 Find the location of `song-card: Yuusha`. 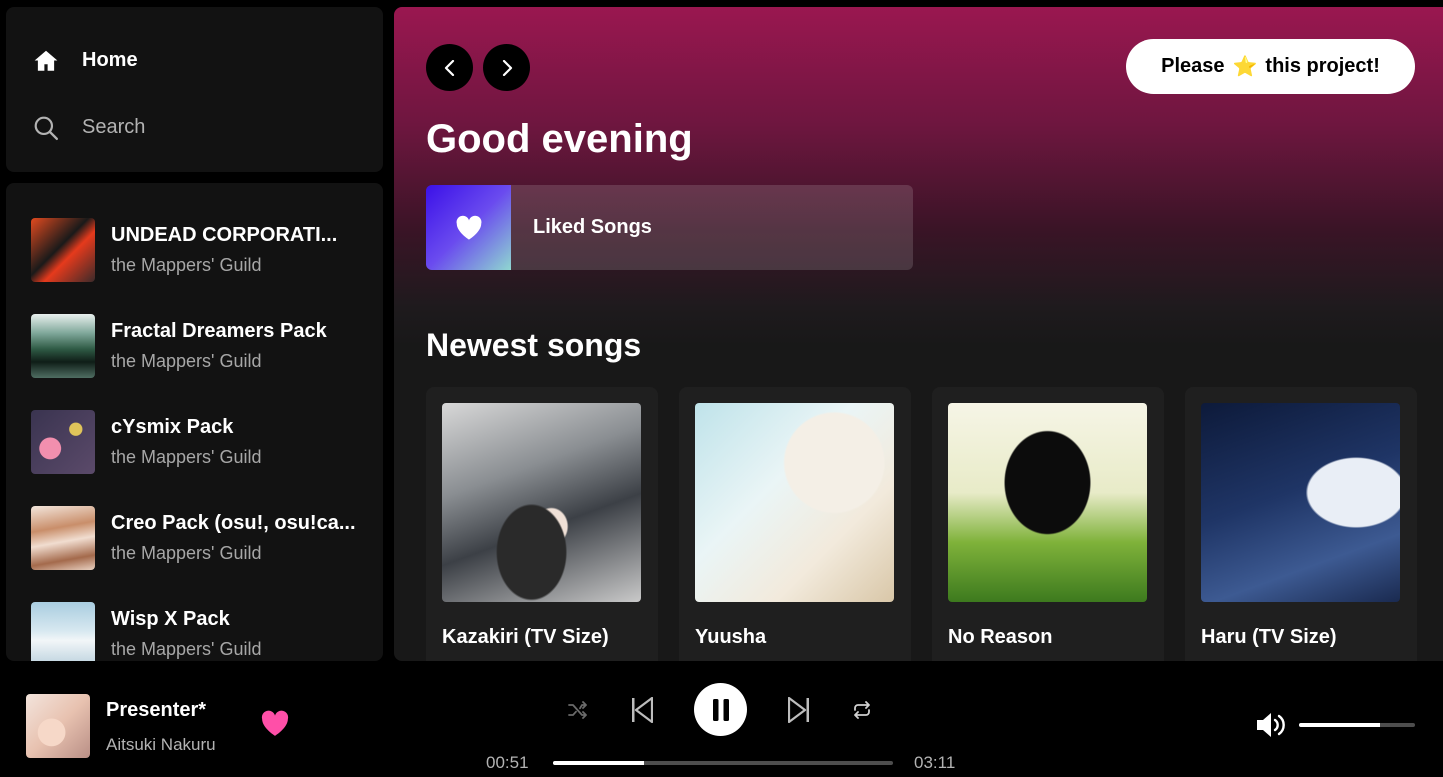

song-card: Yuusha is located at coordinates (795, 524).